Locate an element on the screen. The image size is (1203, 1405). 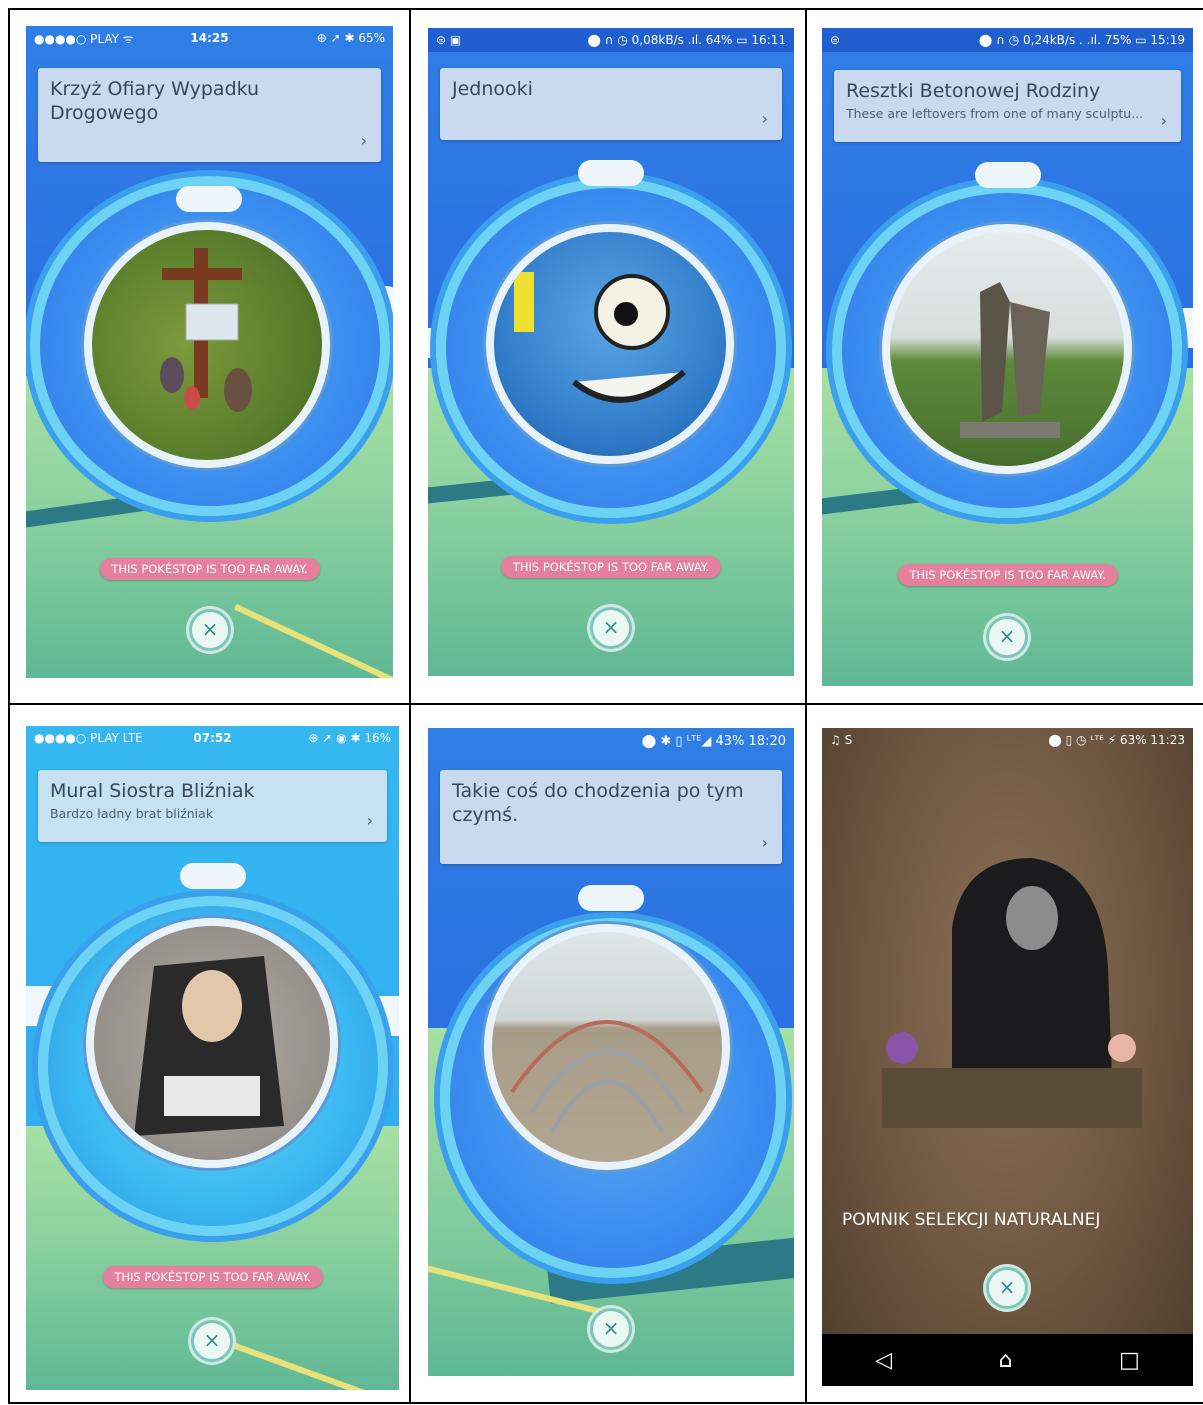
android-navbar: ◁ ⌂ □ is located at coordinates (1007, 1360).